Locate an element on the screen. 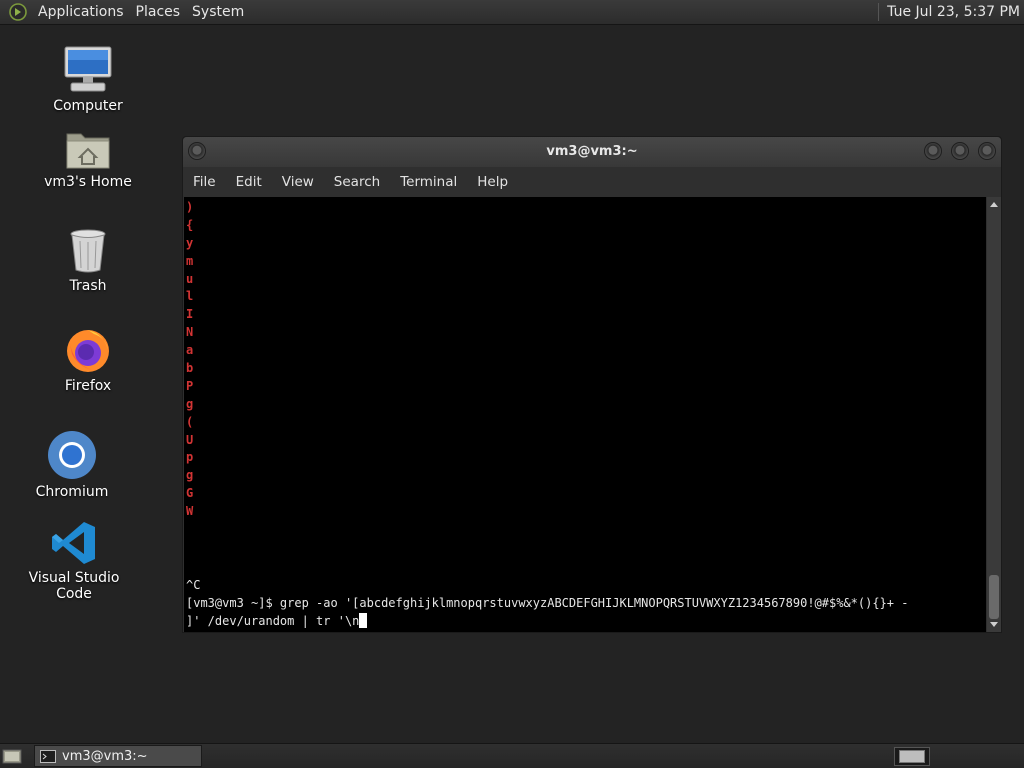 Image resolution: width=1024 pixels, height=768 pixels. desktop-icon-computer: Computer is located at coordinates (88, 80).